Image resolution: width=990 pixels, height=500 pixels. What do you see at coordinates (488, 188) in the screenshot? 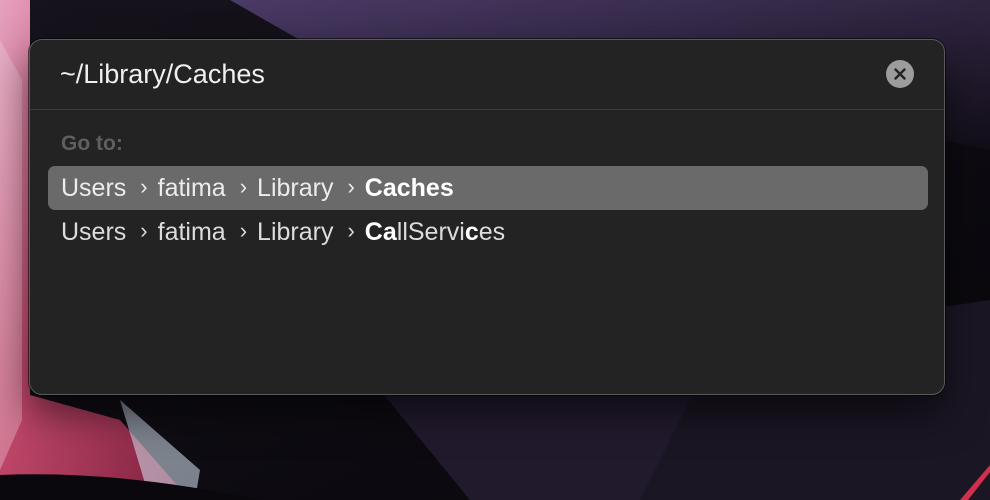
I see `result-row-caches: Users › fatima › Library › Caches` at bounding box center [488, 188].